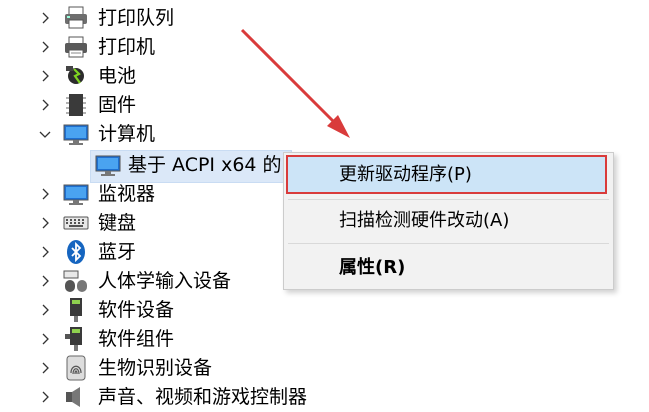  I want to click on tree-item-label: 固件, so click(117, 105).